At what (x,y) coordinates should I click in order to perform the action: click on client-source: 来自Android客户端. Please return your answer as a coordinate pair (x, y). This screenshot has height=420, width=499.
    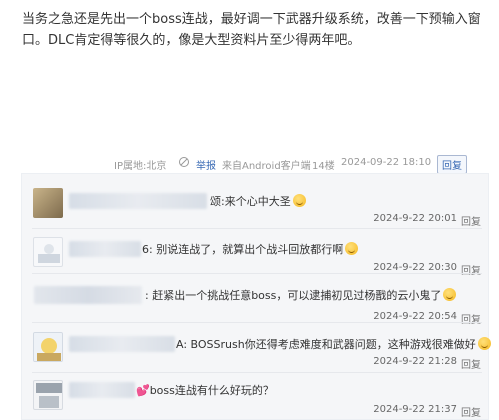
    Looking at the image, I should click on (266, 166).